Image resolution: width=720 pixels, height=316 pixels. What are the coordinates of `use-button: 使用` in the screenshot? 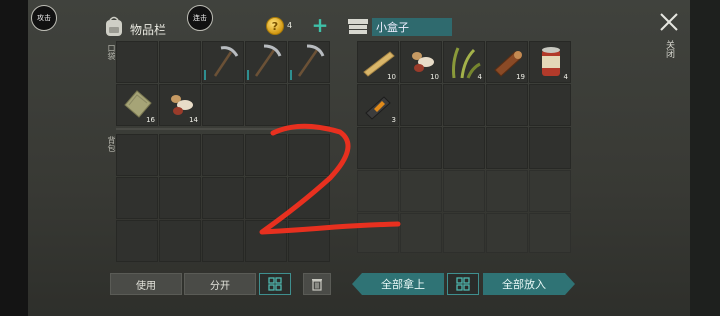 It's located at (146, 284).